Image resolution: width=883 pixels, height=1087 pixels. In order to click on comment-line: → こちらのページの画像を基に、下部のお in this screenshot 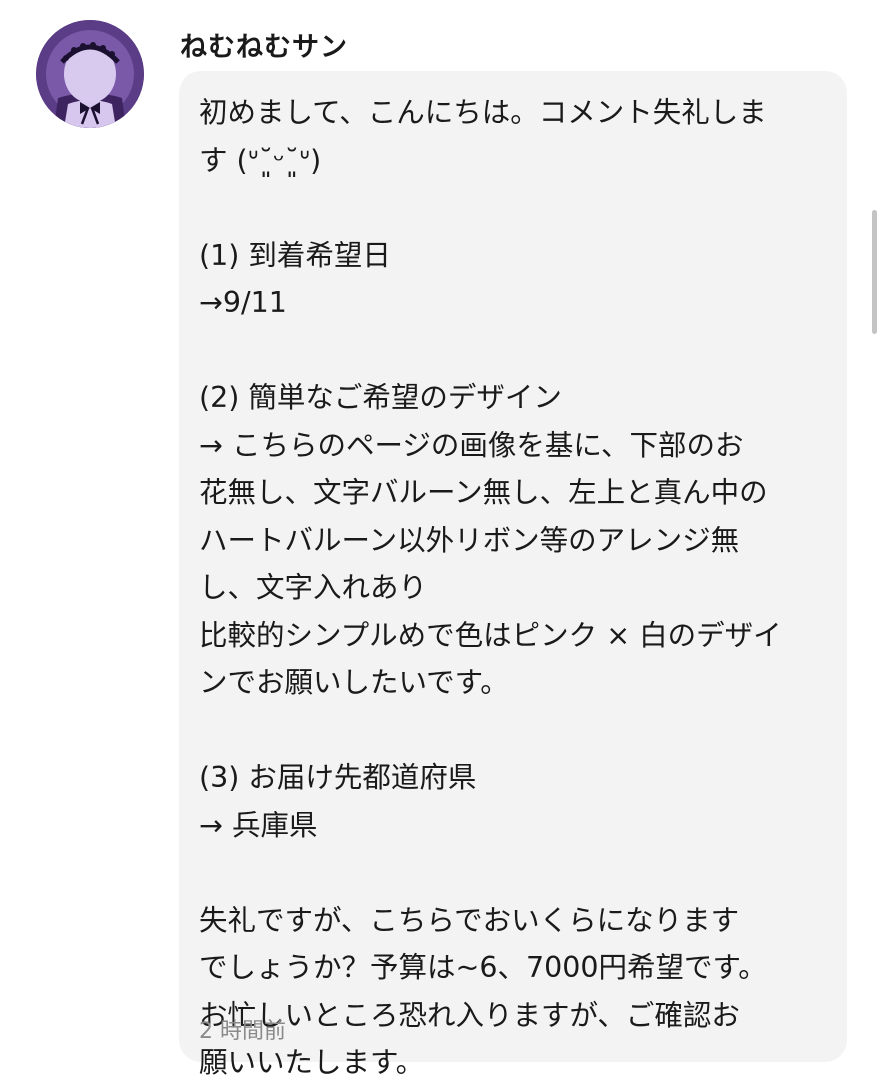, I will do `click(471, 445)`.